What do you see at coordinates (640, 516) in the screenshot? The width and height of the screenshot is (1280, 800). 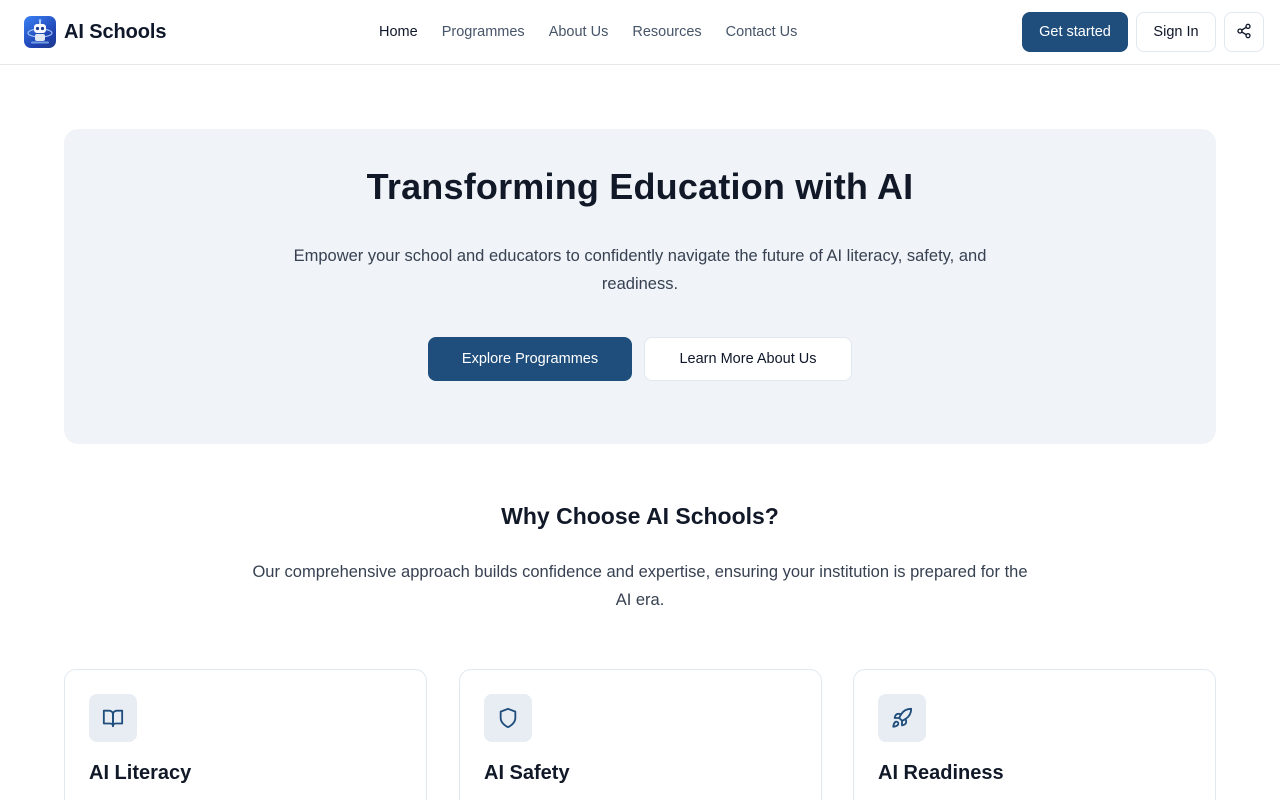 I see `why-section-title: Why Choose AI Schools?` at bounding box center [640, 516].